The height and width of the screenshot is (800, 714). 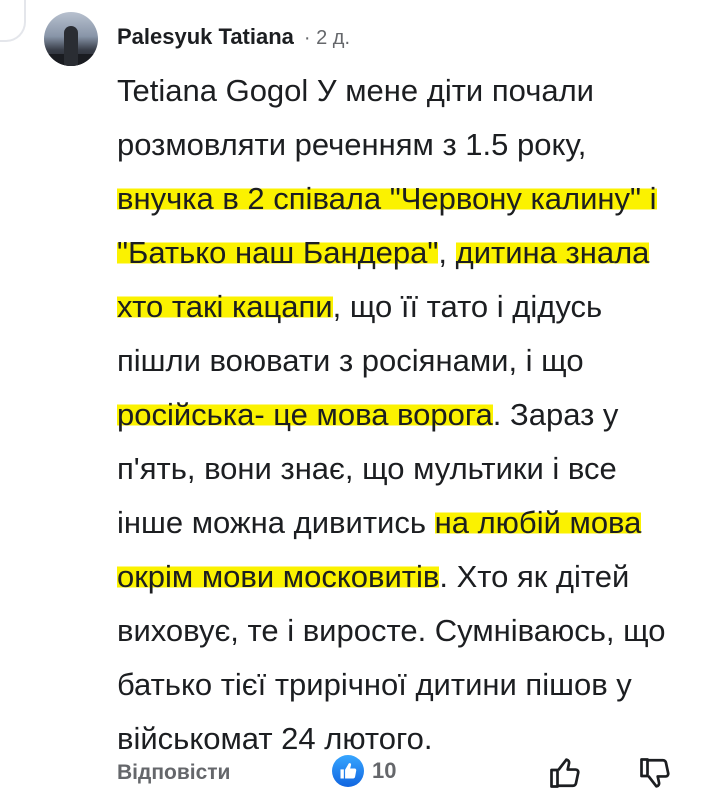 What do you see at coordinates (71, 46) in the screenshot?
I see `avatar-figure` at bounding box center [71, 46].